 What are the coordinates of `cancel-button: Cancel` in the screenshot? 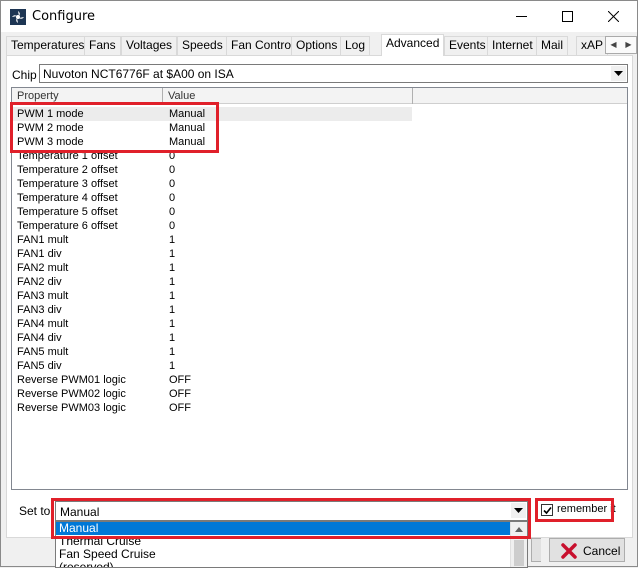 It's located at (587, 550).